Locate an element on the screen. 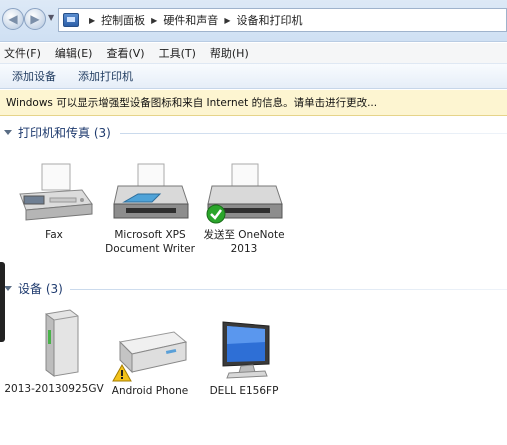 Image resolution: width=507 pixels, height=445 pixels. device-tile-android-phone: Android Phone is located at coordinates (150, 359).